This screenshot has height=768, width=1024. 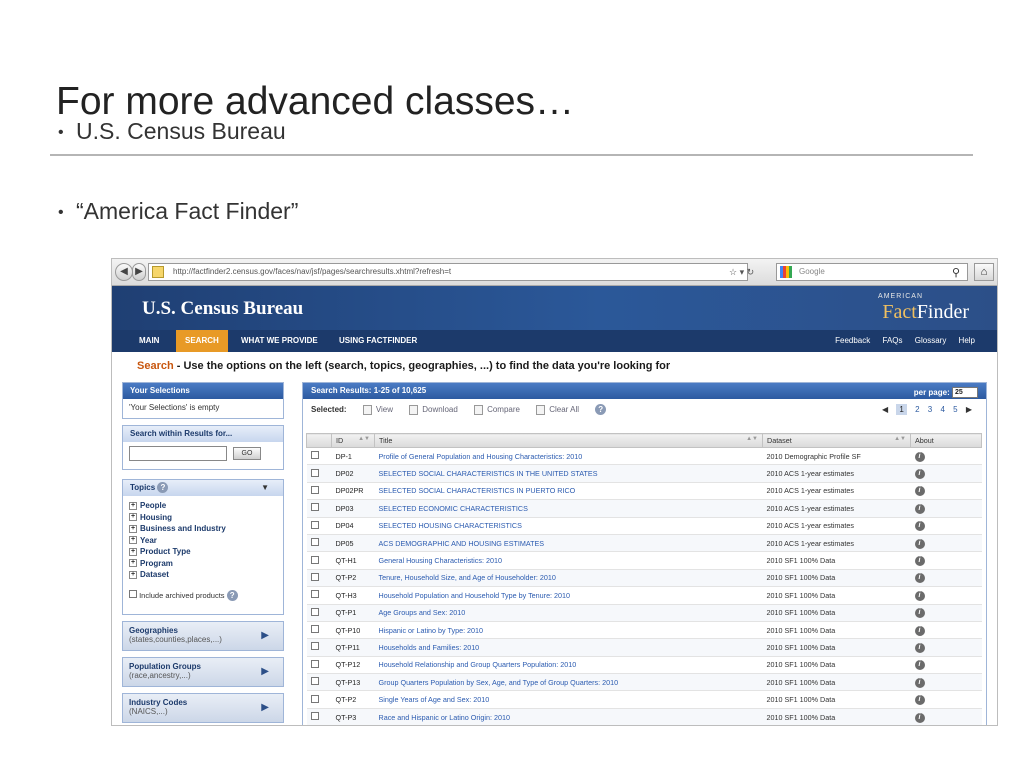 What do you see at coordinates (872, 272) in the screenshot?
I see `browser-search-input: Google` at bounding box center [872, 272].